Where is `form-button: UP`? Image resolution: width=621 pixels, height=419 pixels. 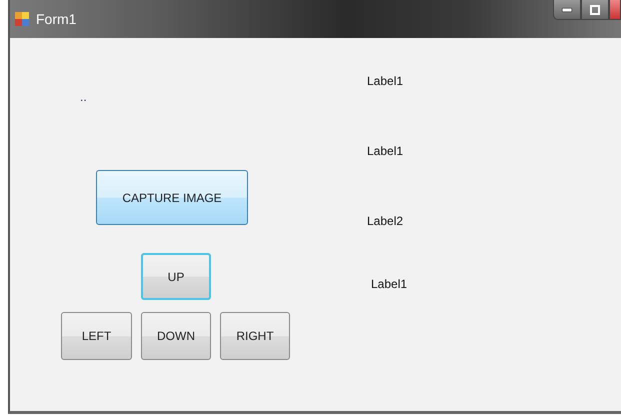 form-button: UP is located at coordinates (176, 276).